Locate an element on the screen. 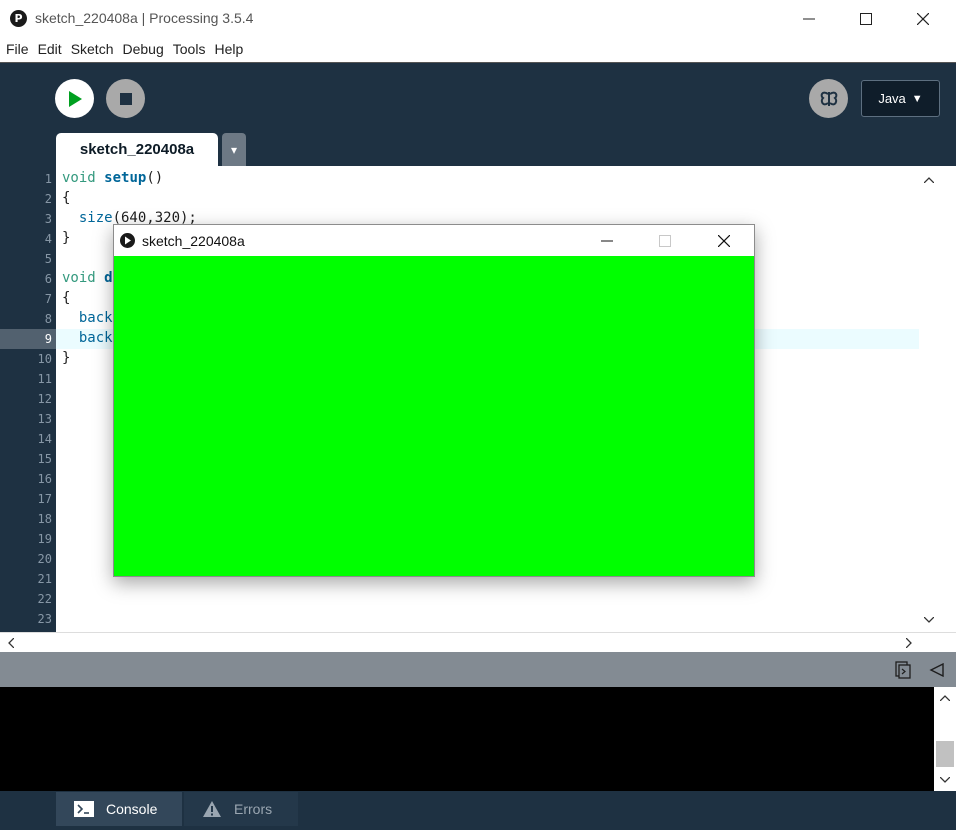  editor-horizontal-scrollbar is located at coordinates (478, 642).